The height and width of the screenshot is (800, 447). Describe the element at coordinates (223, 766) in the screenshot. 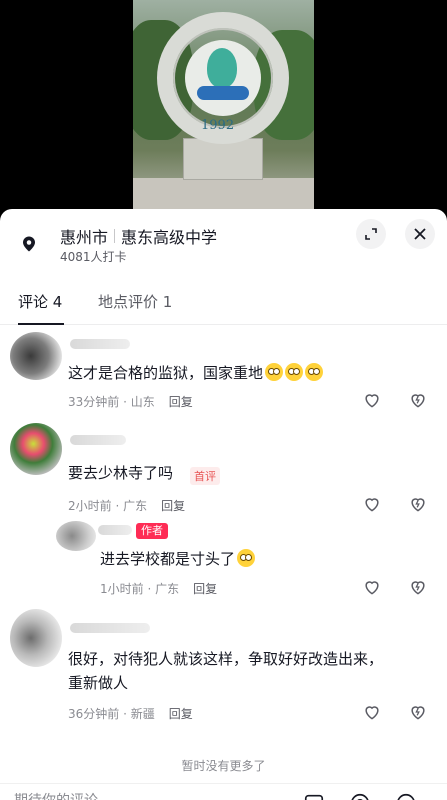

I see `no-more-comments: 暂时没有更多了` at that location.